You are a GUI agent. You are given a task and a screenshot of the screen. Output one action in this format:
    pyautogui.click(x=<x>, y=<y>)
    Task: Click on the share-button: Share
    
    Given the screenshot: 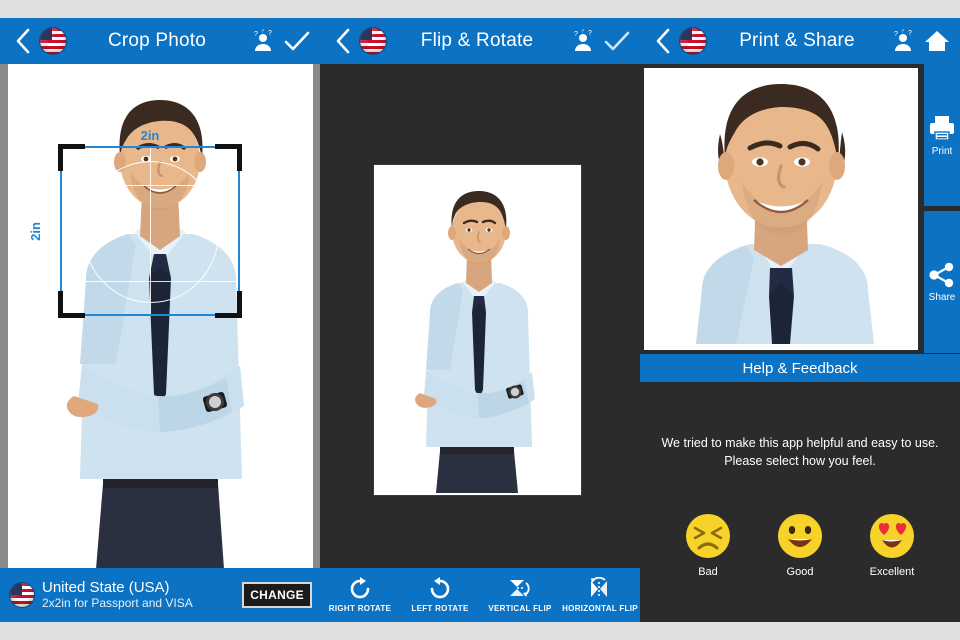 What is the action you would take?
    pyautogui.click(x=942, y=282)
    